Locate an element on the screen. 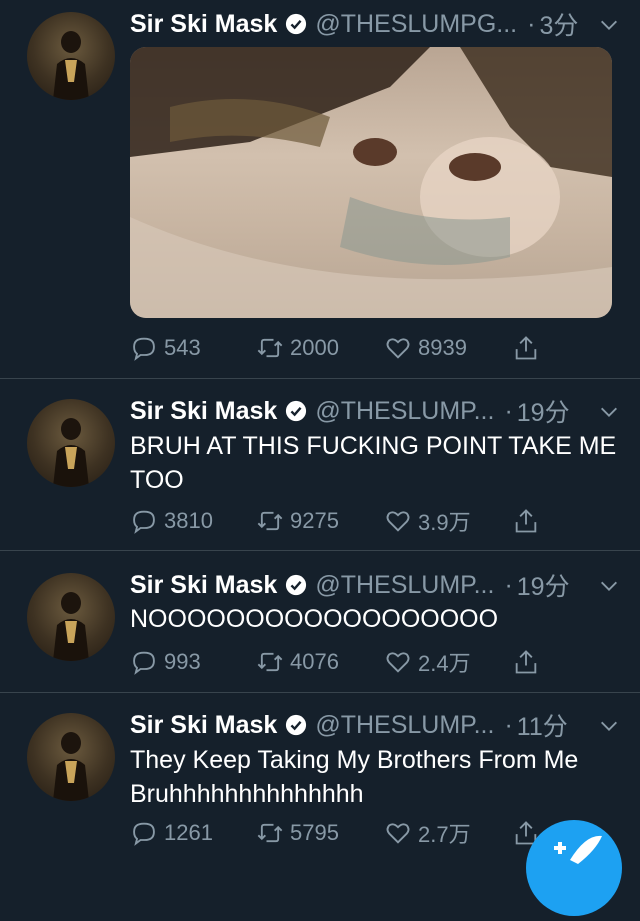 The width and height of the screenshot is (640, 921). like-button: 2.4万 is located at coordinates (427, 662).